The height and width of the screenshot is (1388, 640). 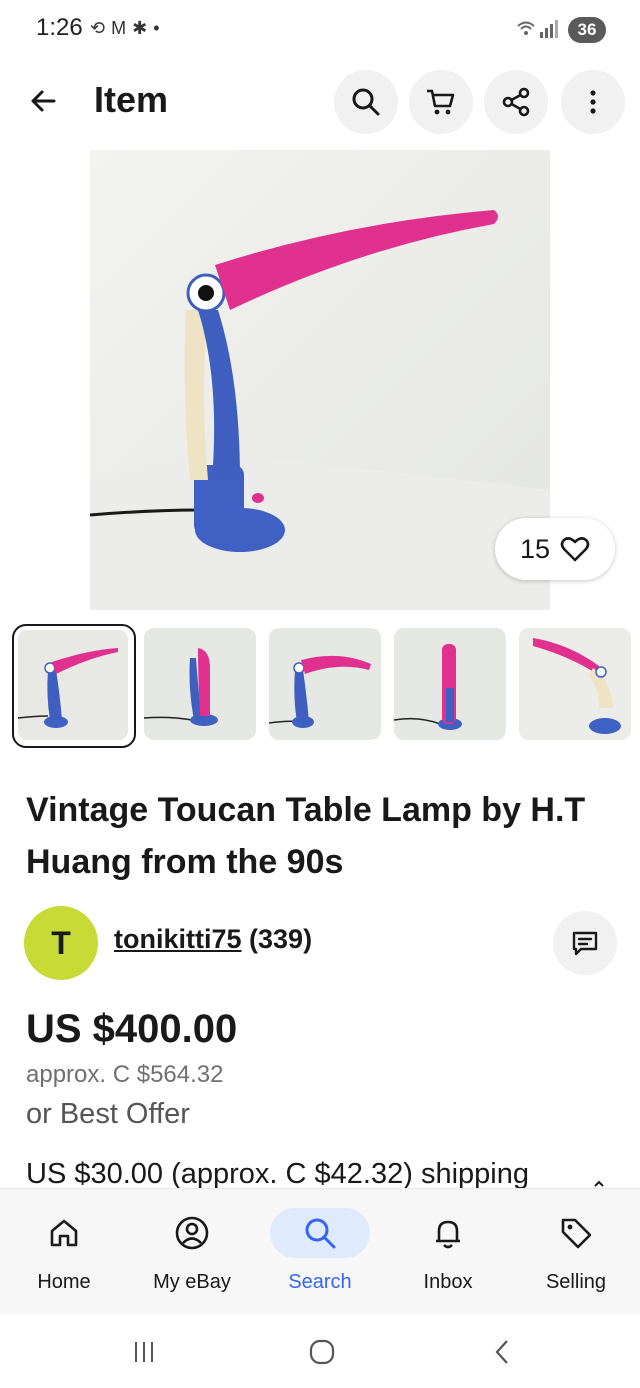 I want to click on nav-inbox-label: Inbox, so click(x=448, y=1282).